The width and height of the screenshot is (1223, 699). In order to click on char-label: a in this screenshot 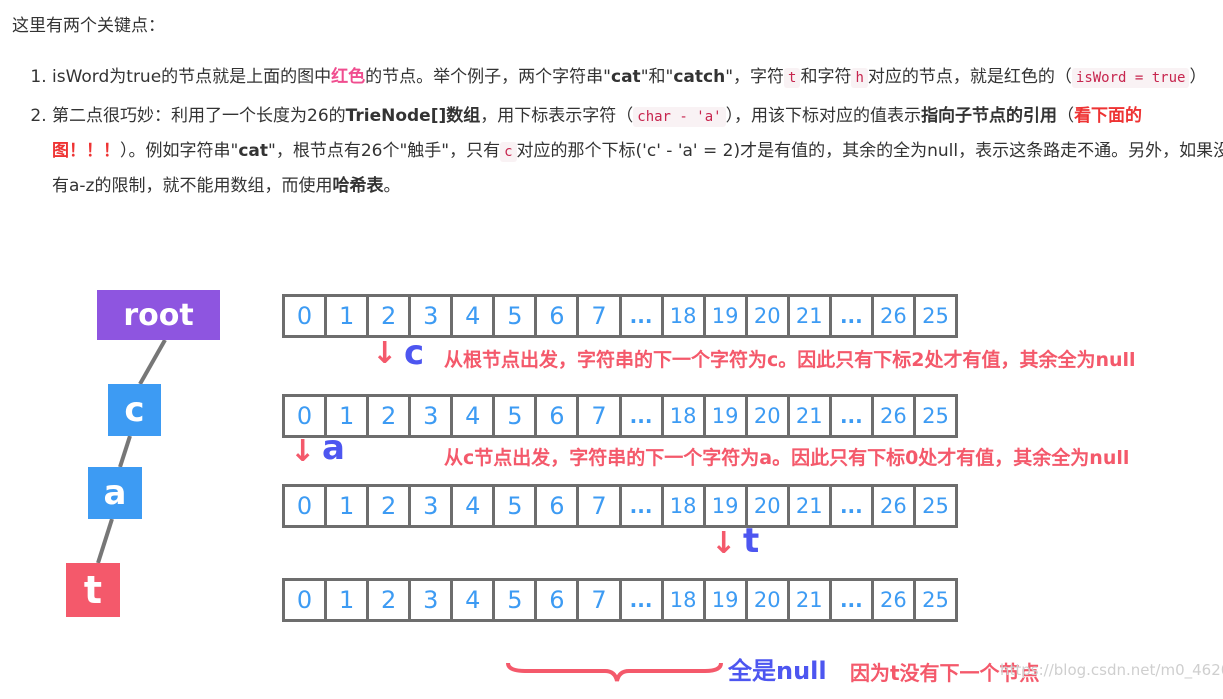, I will do `click(333, 448)`.